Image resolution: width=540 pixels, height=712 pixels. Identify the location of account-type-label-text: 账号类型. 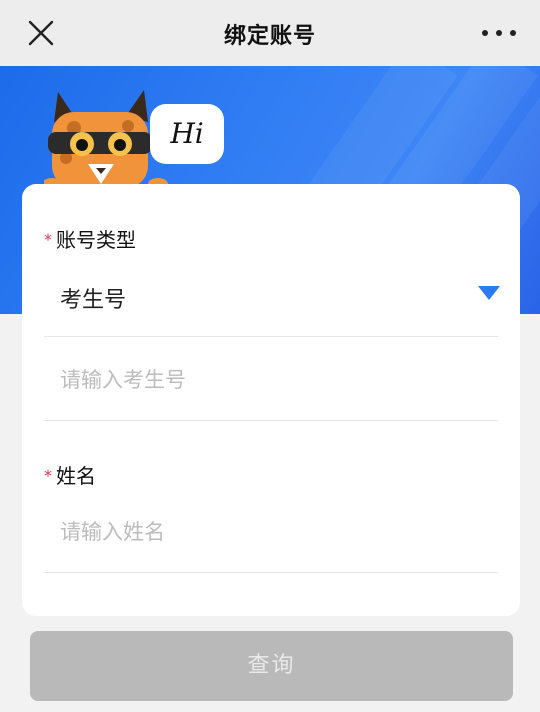
(96, 240).